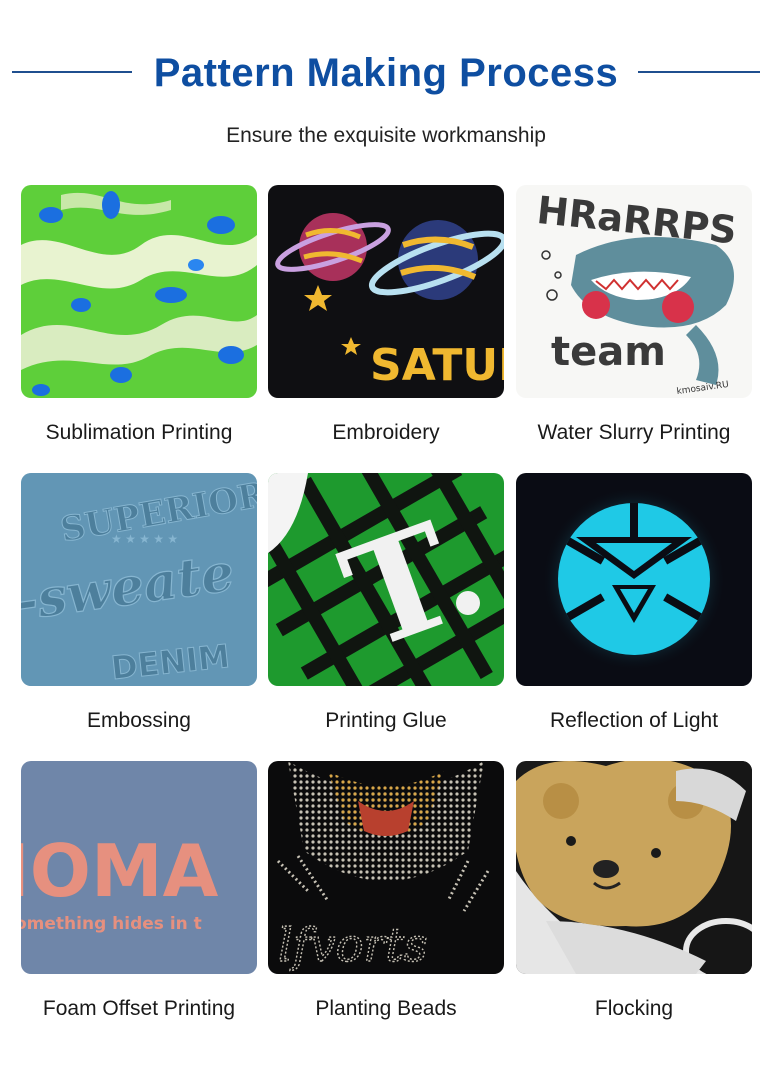  I want to click on printing-glue-image: T, so click(386, 579).